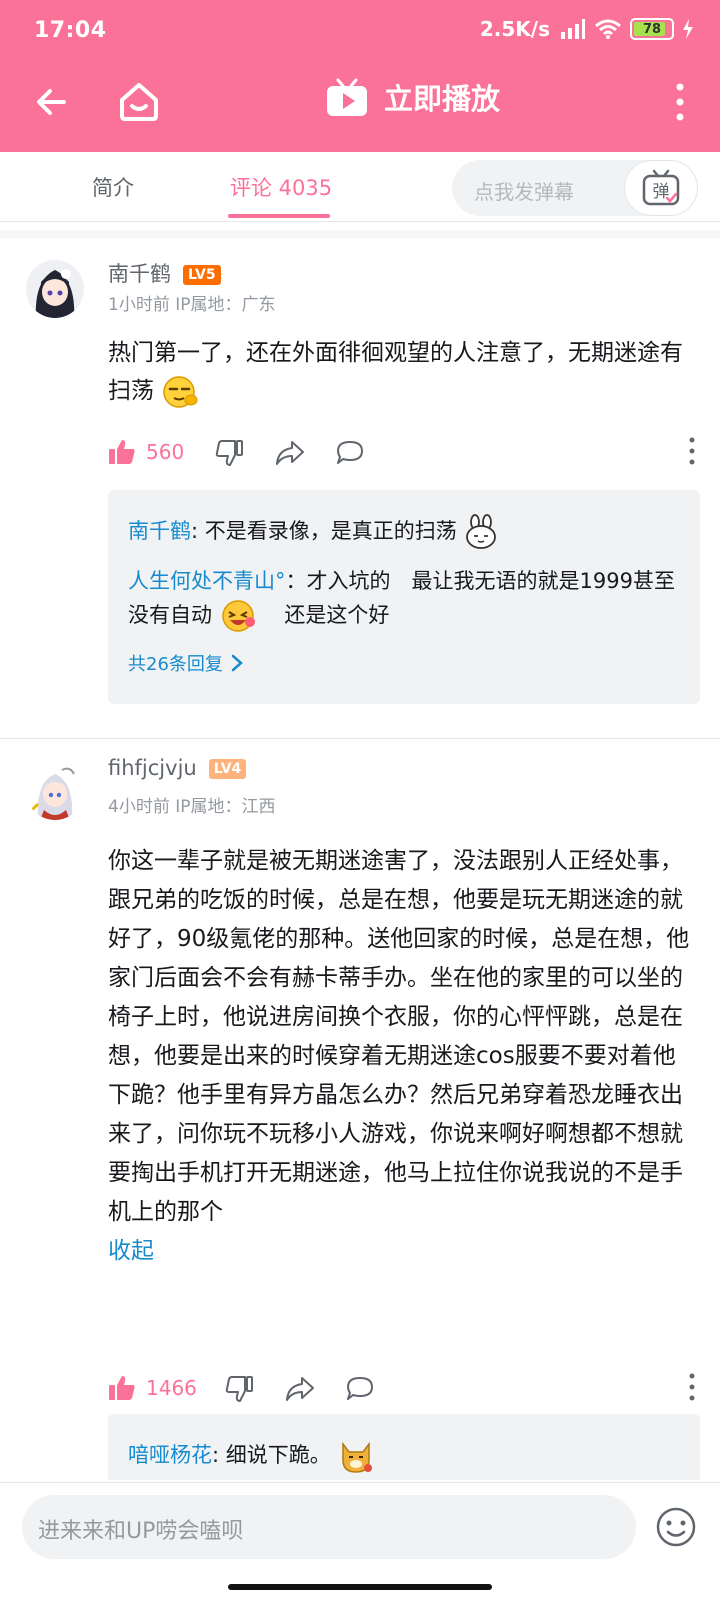  Describe the element at coordinates (514, 29) in the screenshot. I see `network-speed: 2.5K/s` at that location.